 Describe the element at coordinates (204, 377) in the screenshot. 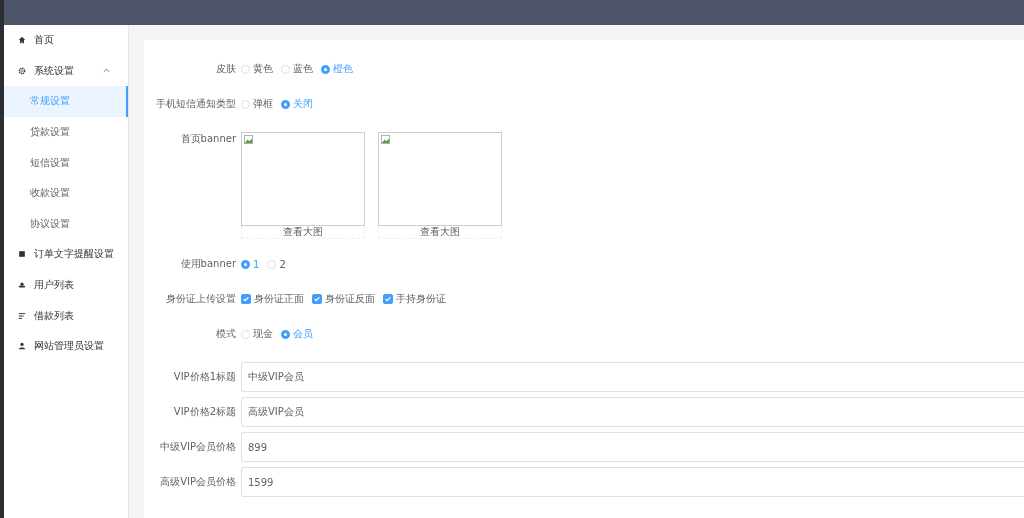

I see `field-label: VIP价格1标题` at that location.